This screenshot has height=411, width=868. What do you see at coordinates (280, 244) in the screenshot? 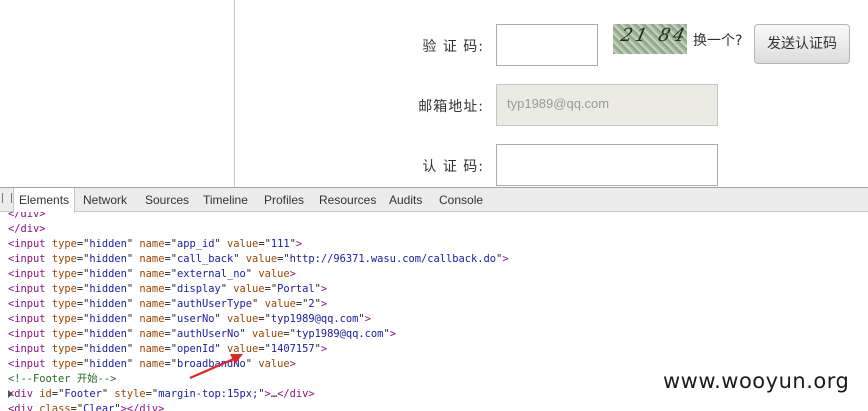
I see `attr-value: 111` at bounding box center [280, 244].